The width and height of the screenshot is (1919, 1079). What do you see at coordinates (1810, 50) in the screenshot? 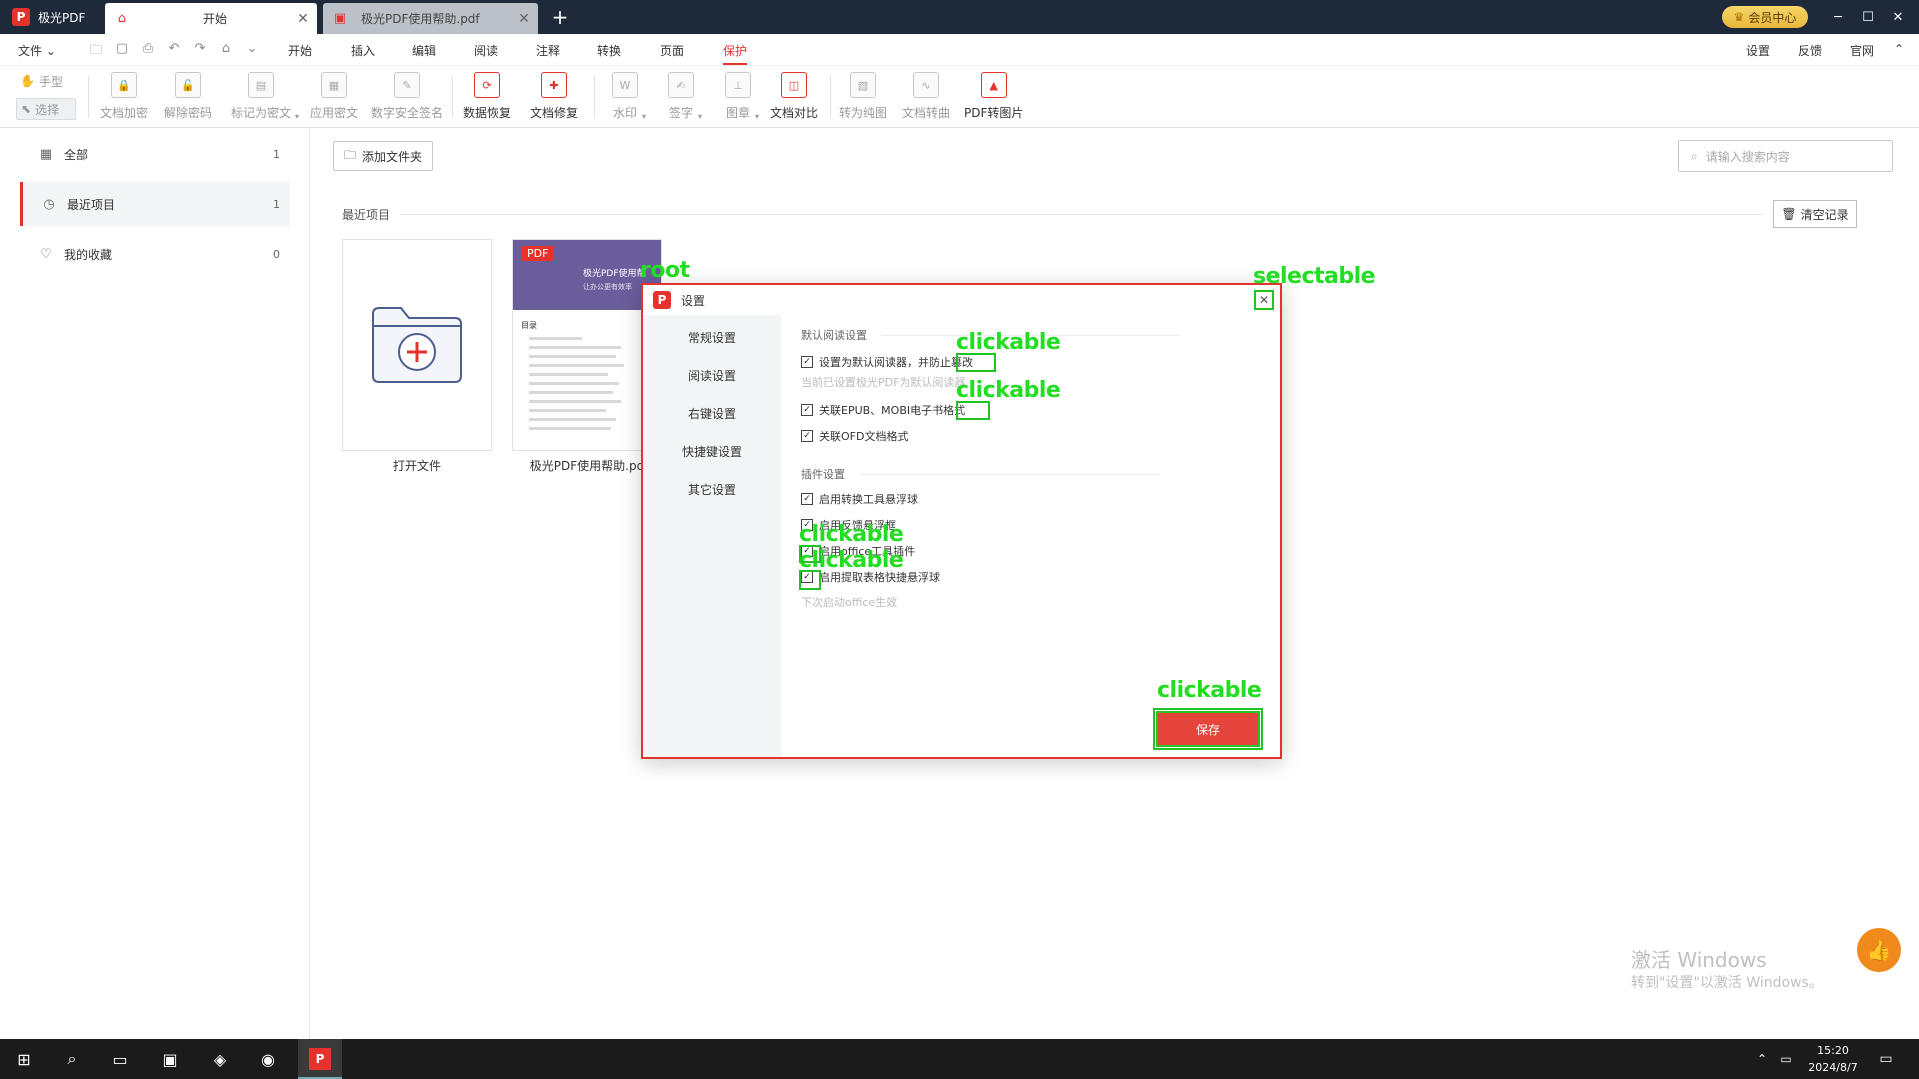
I see `menu-feedback: 反馈` at bounding box center [1810, 50].